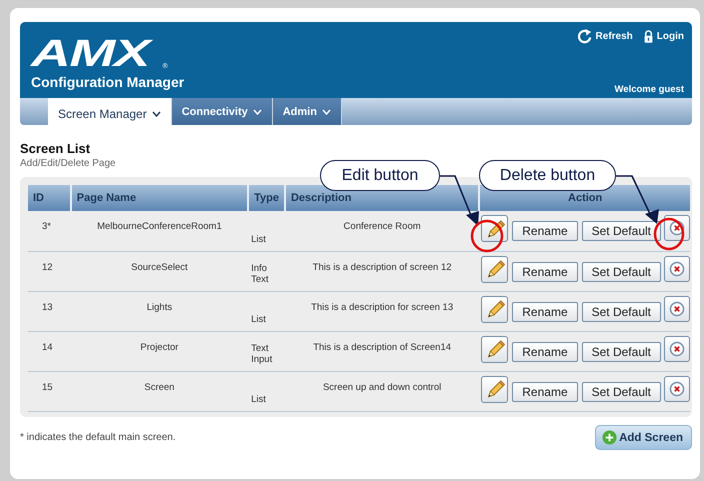 The height and width of the screenshot is (481, 704). What do you see at coordinates (266, 351) in the screenshot?
I see `table-cell: Text Input` at bounding box center [266, 351].